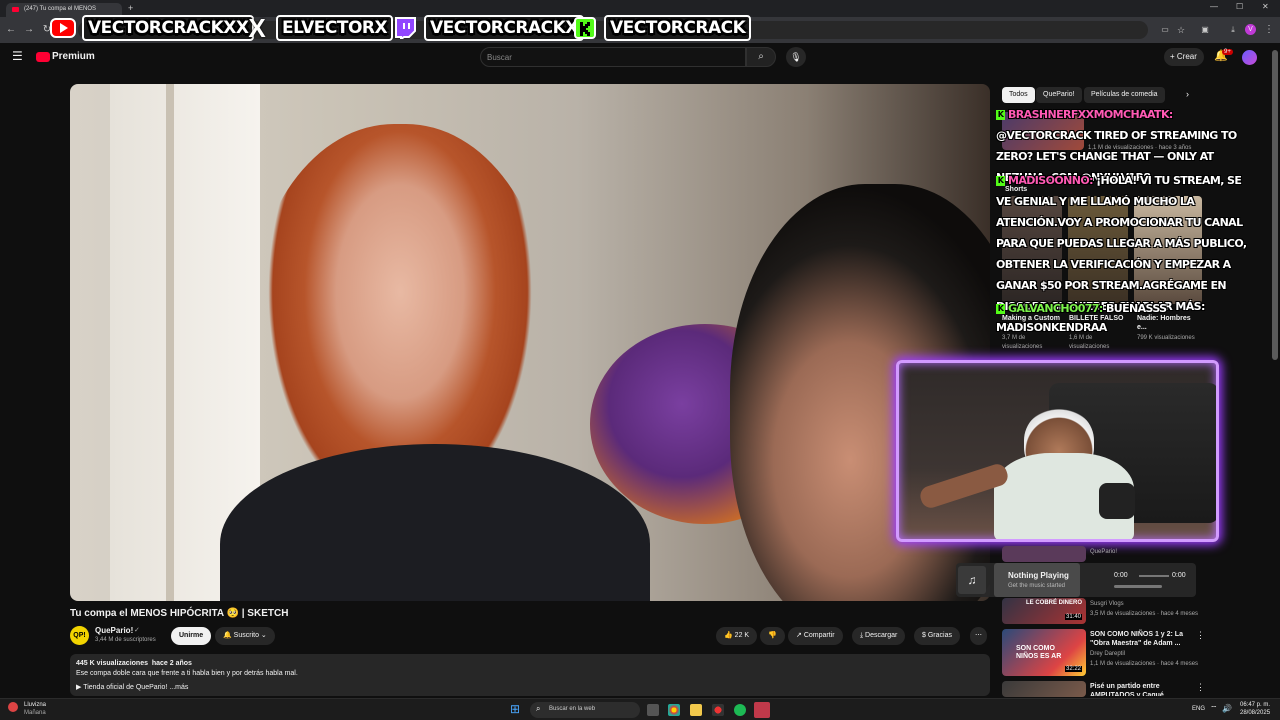  I want to click on chip-comedia: Películas de comedia, so click(1124, 95).